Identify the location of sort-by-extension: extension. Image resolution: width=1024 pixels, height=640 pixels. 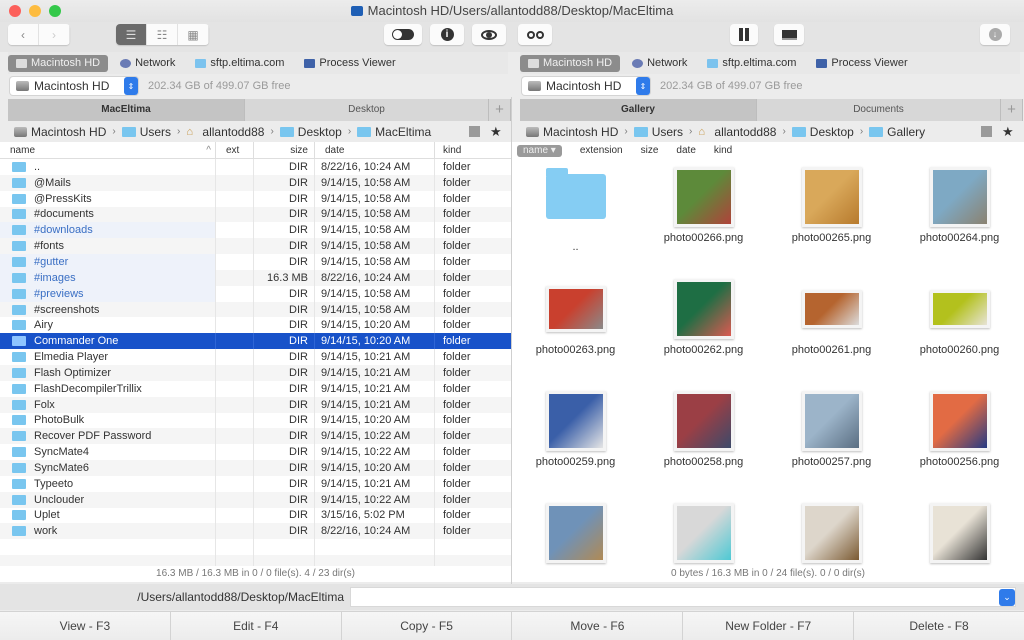
(601, 150).